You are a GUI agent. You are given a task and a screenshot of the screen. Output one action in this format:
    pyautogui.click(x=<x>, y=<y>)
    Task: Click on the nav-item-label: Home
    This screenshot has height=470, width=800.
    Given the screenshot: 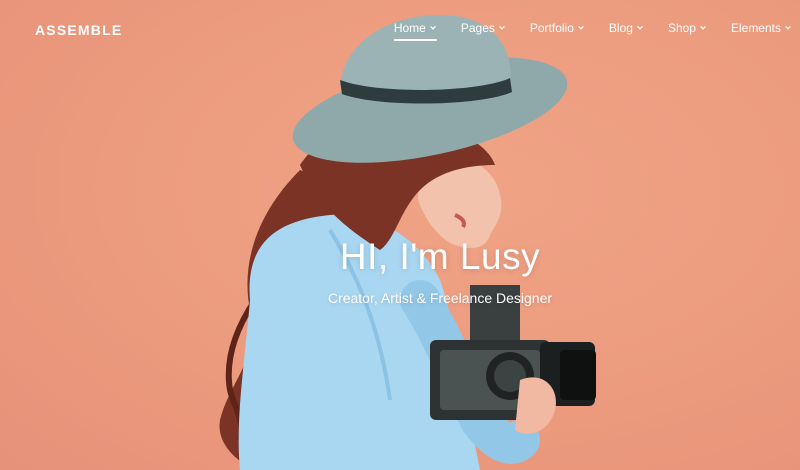 What is the action you would take?
    pyautogui.click(x=409, y=28)
    